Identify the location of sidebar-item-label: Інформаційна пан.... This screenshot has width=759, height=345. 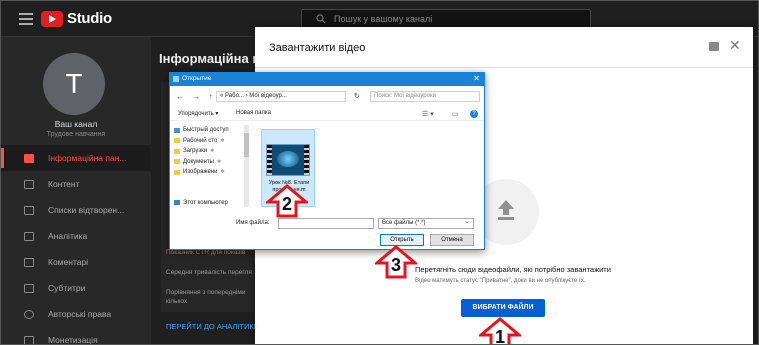
(87, 158).